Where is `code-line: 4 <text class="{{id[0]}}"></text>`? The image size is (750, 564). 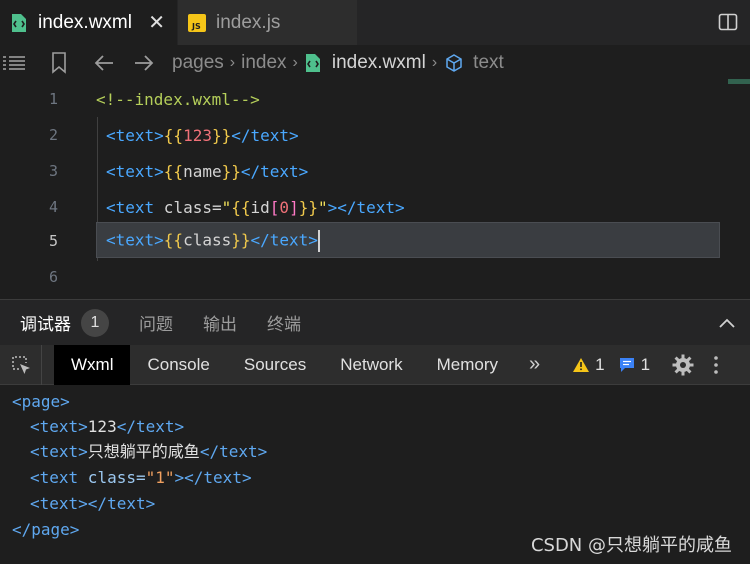 code-line: 4 <text class="{{id[0]}}"></text> is located at coordinates (375, 207).